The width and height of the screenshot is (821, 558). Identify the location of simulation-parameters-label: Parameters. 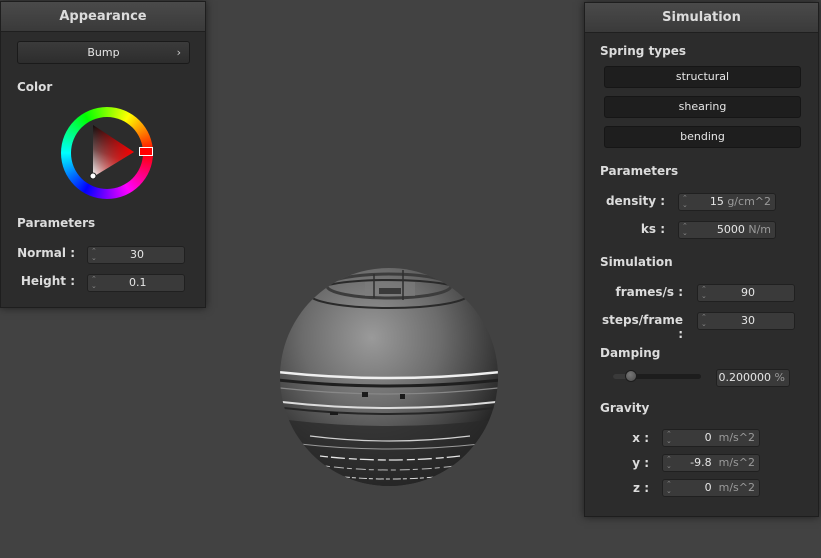
(639, 171).